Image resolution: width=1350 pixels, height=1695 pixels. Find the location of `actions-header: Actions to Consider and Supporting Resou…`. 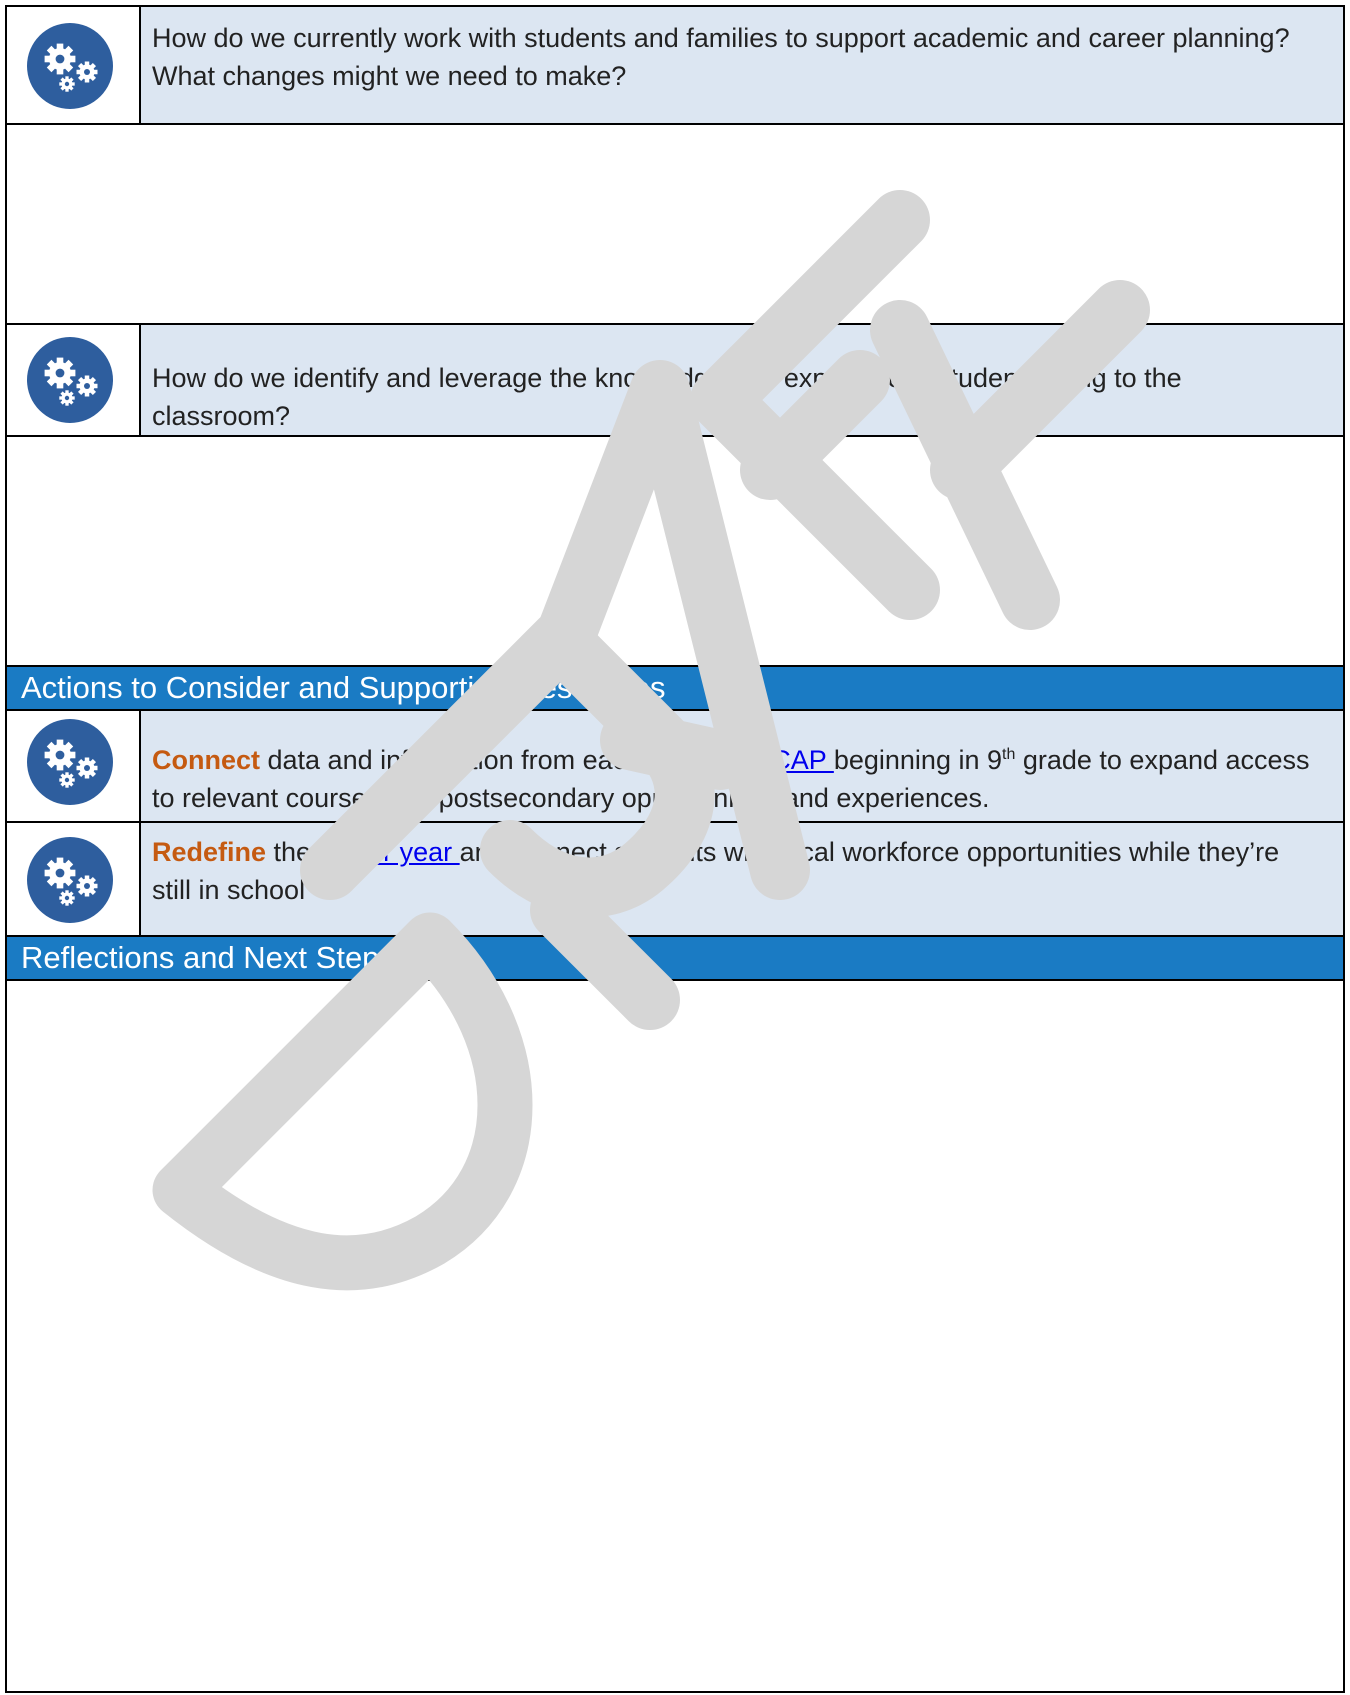

actions-header: Actions to Consider and Supporting Resou… is located at coordinates (675, 687).